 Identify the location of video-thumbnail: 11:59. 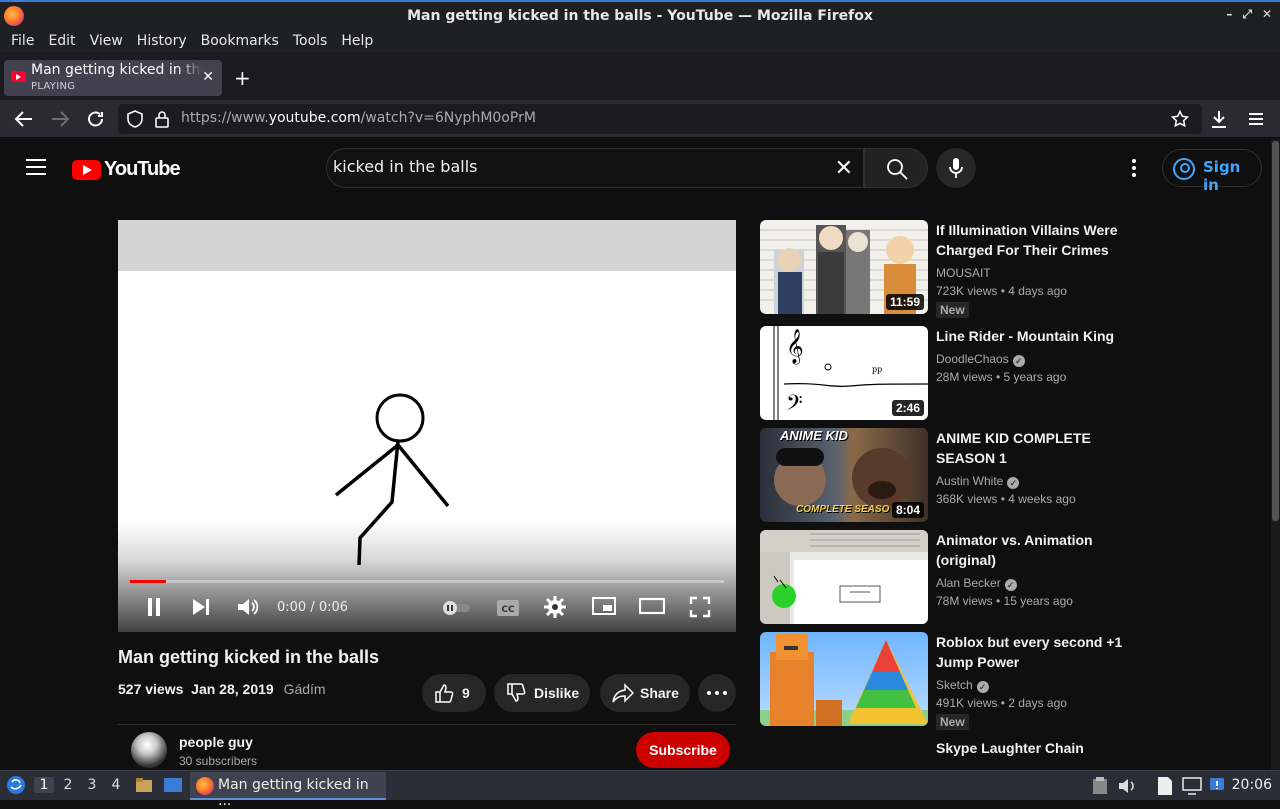
(844, 267).